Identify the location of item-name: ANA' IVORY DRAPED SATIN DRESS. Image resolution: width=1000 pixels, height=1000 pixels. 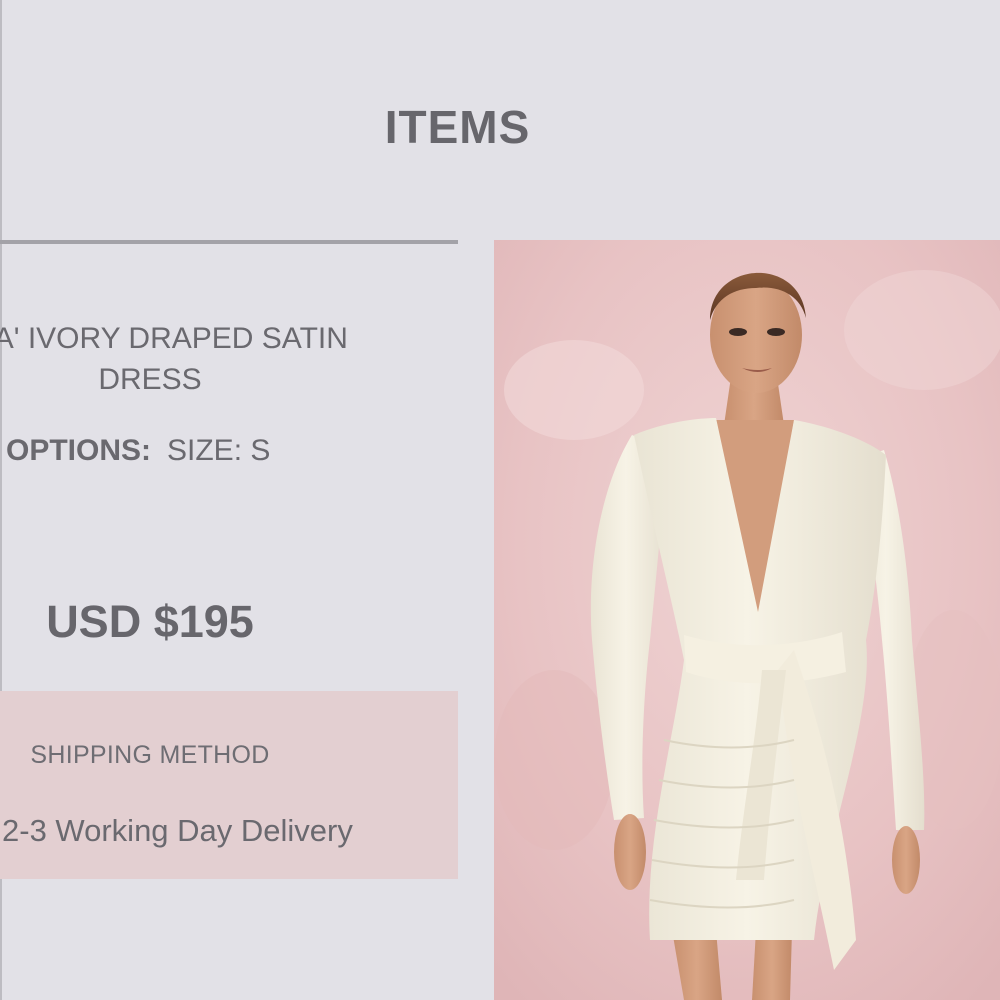
(210, 359).